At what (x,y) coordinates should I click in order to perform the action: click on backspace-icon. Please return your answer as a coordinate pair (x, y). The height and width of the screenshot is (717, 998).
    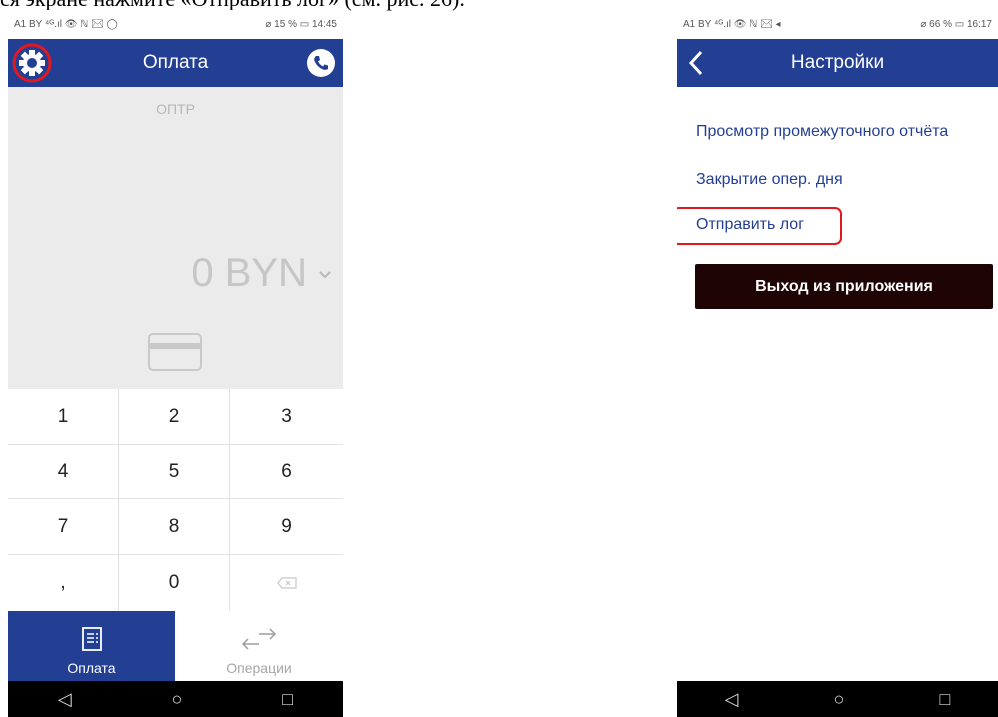
    Looking at the image, I should click on (286, 583).